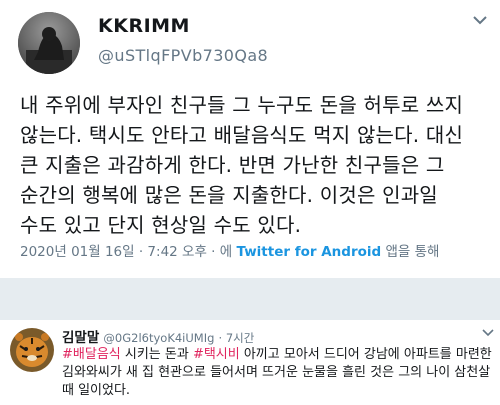 This screenshot has width=500, height=405. Describe the element at coordinates (237, 338) in the screenshot. I see `reply-time: · 7시간` at that location.